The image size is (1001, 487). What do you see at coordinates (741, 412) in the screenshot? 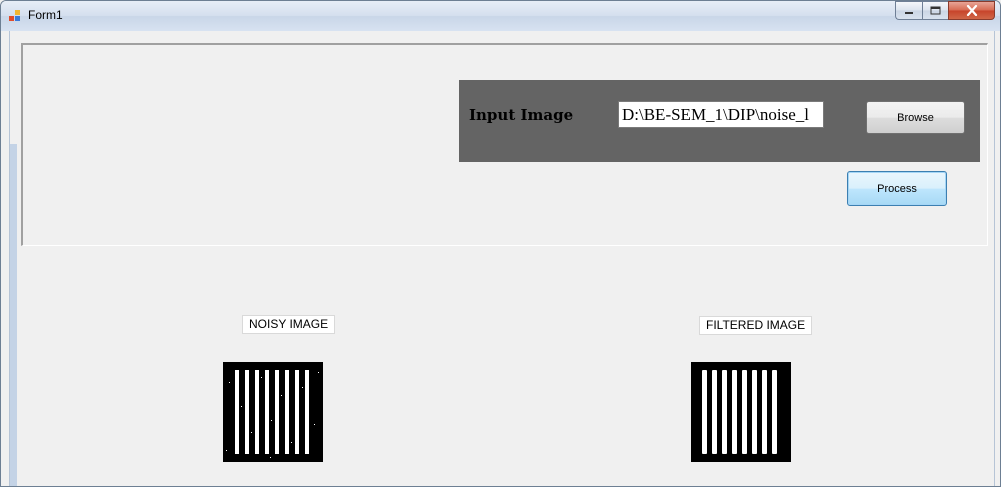
I see `filtered-image` at bounding box center [741, 412].